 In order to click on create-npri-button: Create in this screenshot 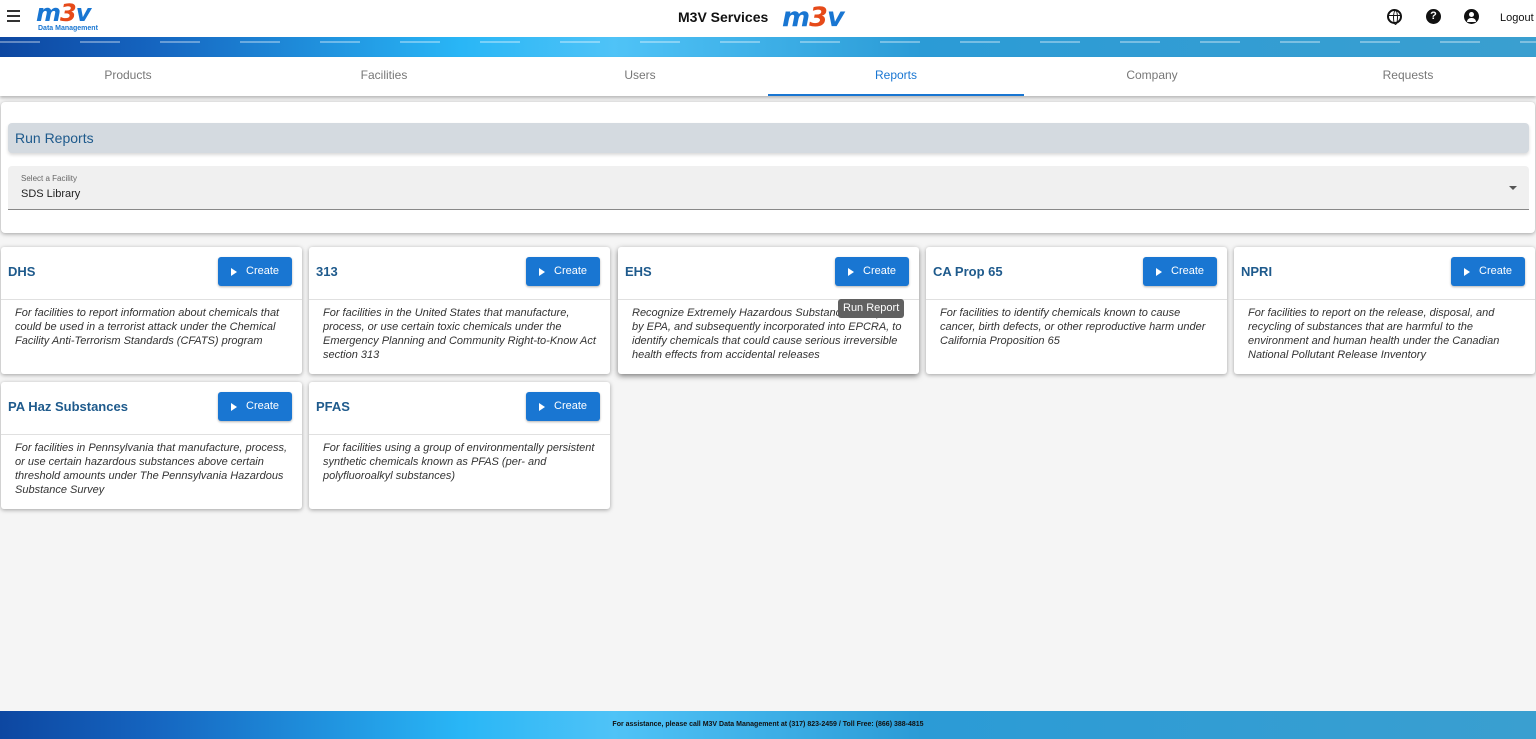, I will do `click(1488, 271)`.